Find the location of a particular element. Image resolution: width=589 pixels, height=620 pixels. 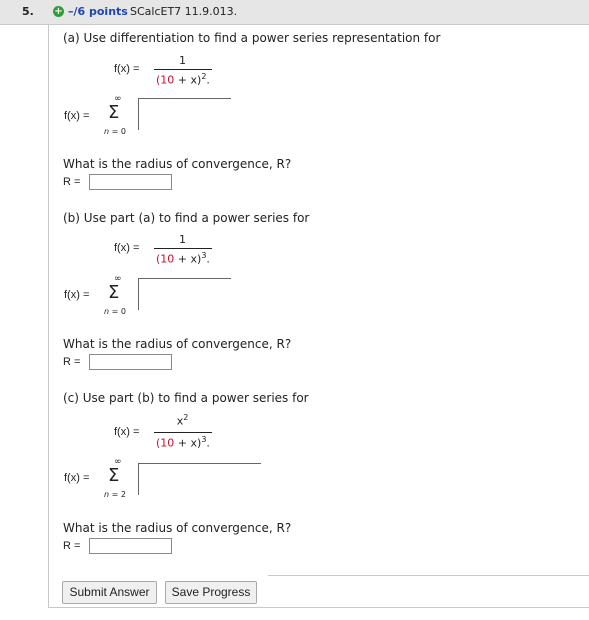

part-c-numerator: x2 is located at coordinates (182, 420).